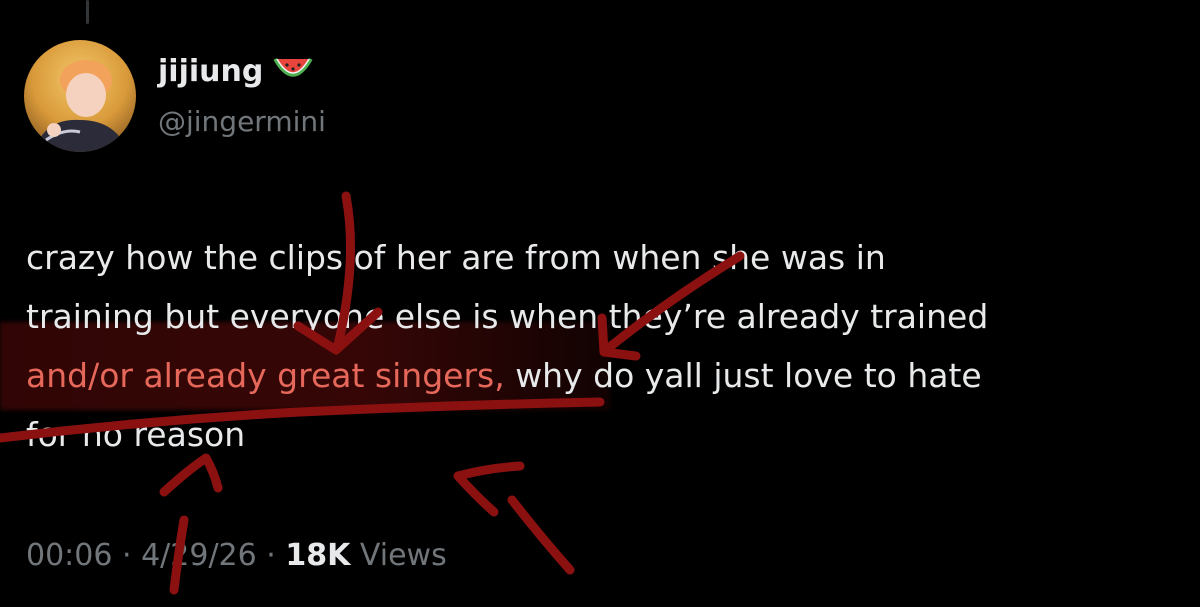  What do you see at coordinates (242, 122) in the screenshot?
I see `user-handle: @jingermini` at bounding box center [242, 122].